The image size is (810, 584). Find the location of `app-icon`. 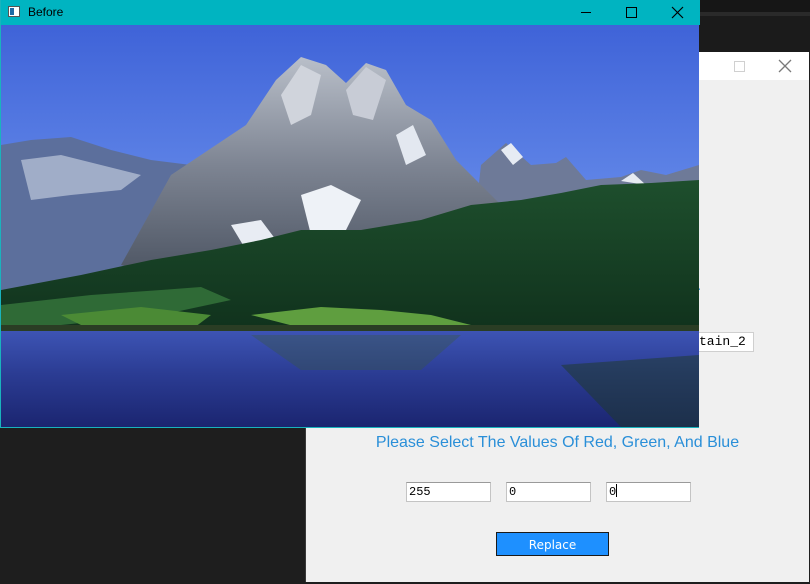

app-icon is located at coordinates (14, 11).